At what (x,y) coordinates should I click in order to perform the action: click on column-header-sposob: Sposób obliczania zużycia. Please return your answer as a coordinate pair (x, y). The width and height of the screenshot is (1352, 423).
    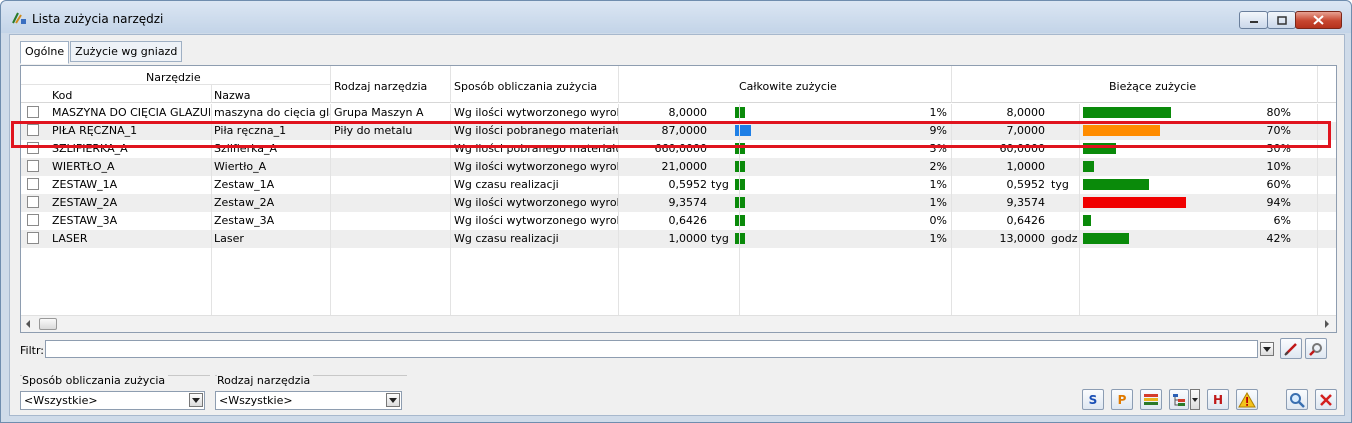
    Looking at the image, I should click on (525, 86).